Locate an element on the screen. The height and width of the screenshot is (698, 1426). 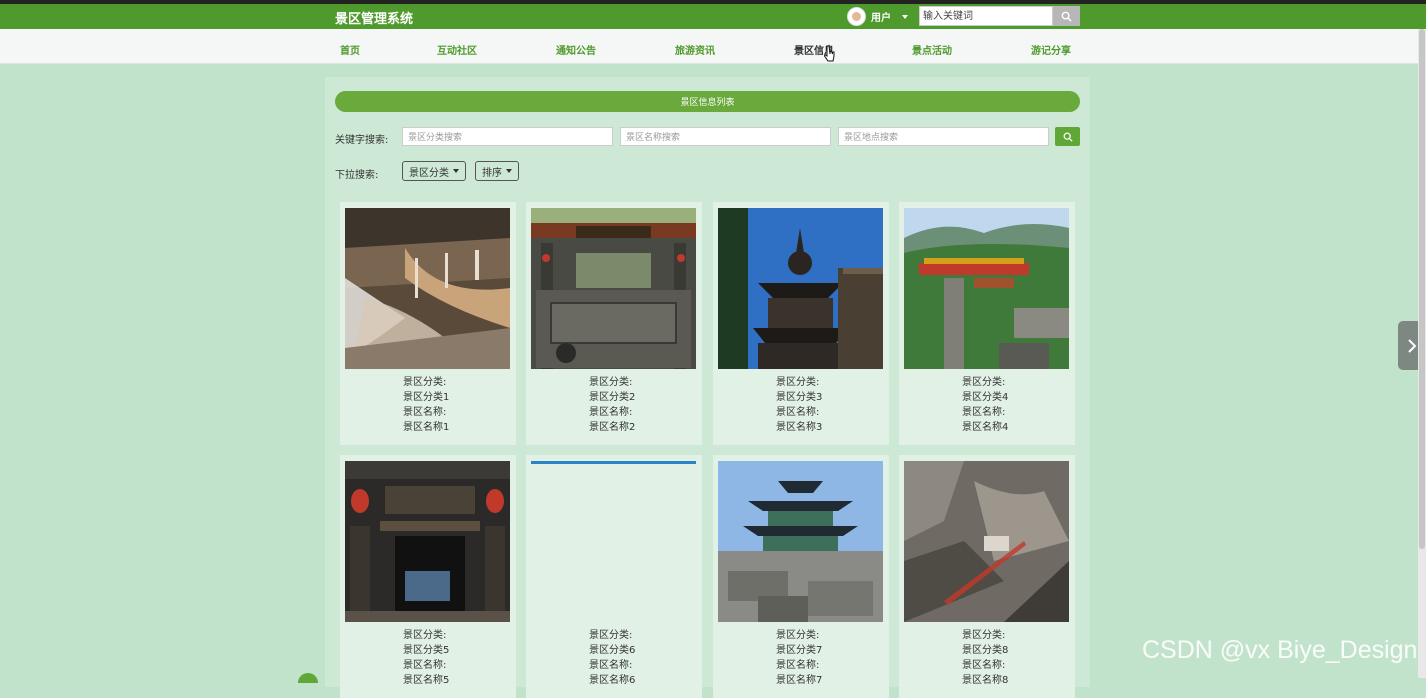
nav-community: 互动社区 is located at coordinates (457, 49).